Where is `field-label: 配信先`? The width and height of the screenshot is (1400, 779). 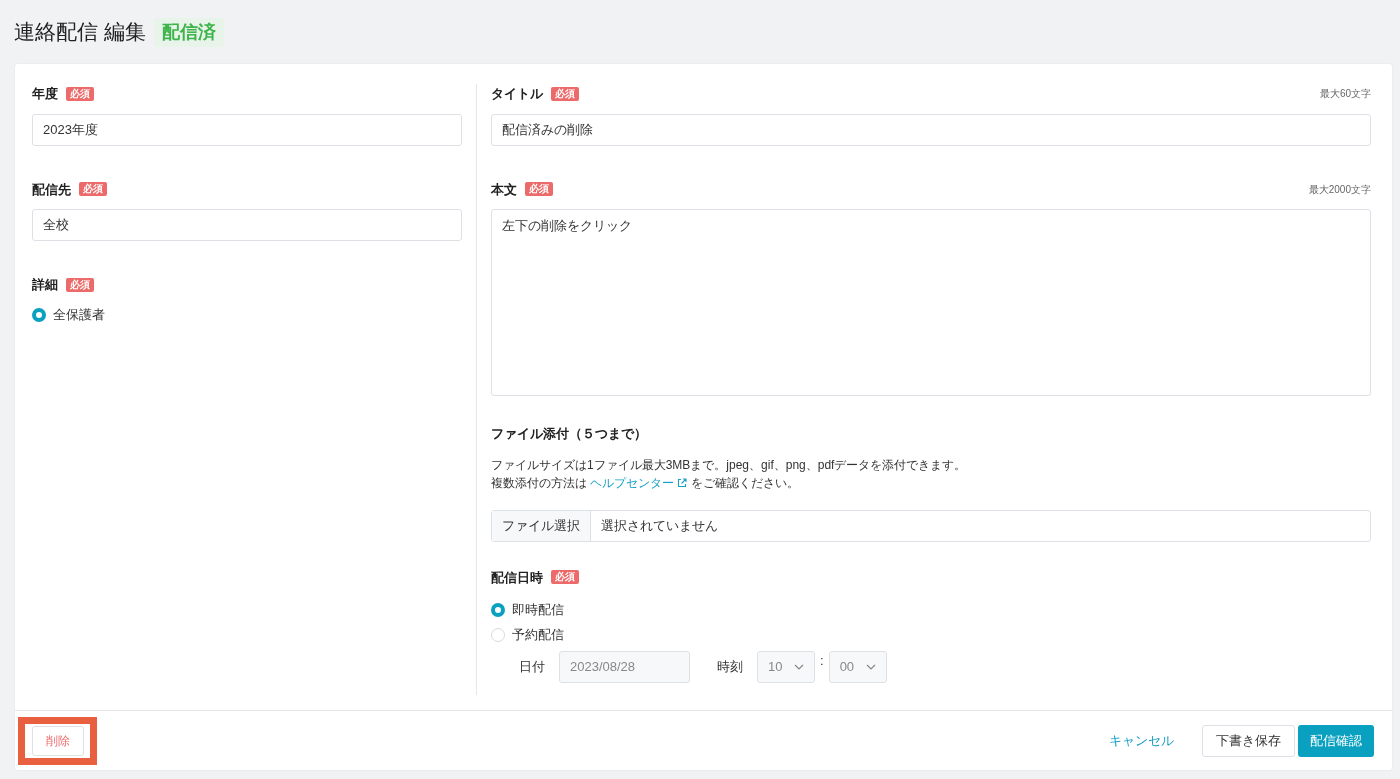
field-label: 配信先 is located at coordinates (51, 189).